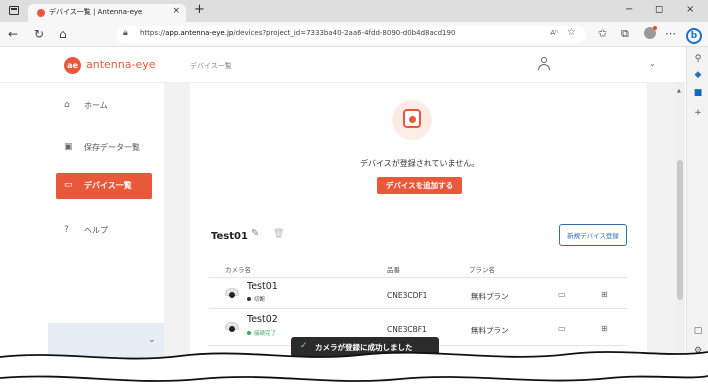  Describe the element at coordinates (602, 33) in the screenshot. I see `favorites-bar-icon: ✩` at that location.